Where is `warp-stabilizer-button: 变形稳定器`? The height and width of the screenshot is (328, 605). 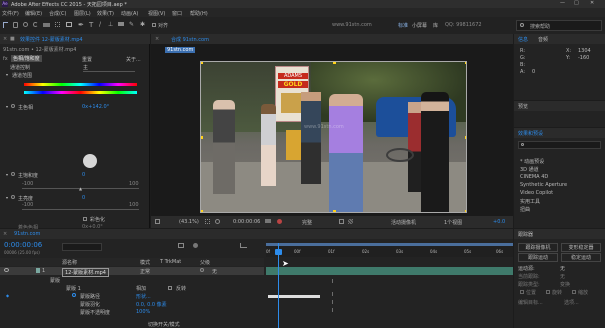
warp-stabilizer-button: 变形稳定器 is located at coordinates (581, 247).